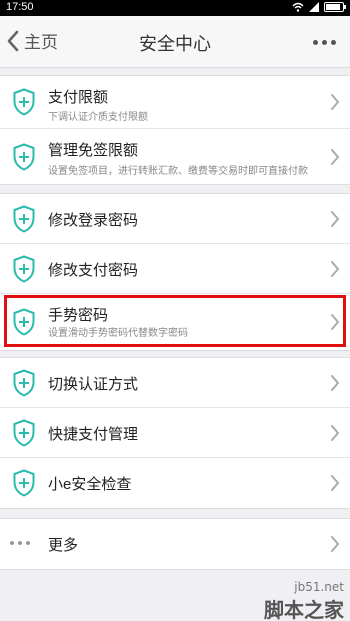 This screenshot has width=350, height=621. What do you see at coordinates (20, 543) in the screenshot?
I see `more-dots-icon` at bounding box center [20, 543].